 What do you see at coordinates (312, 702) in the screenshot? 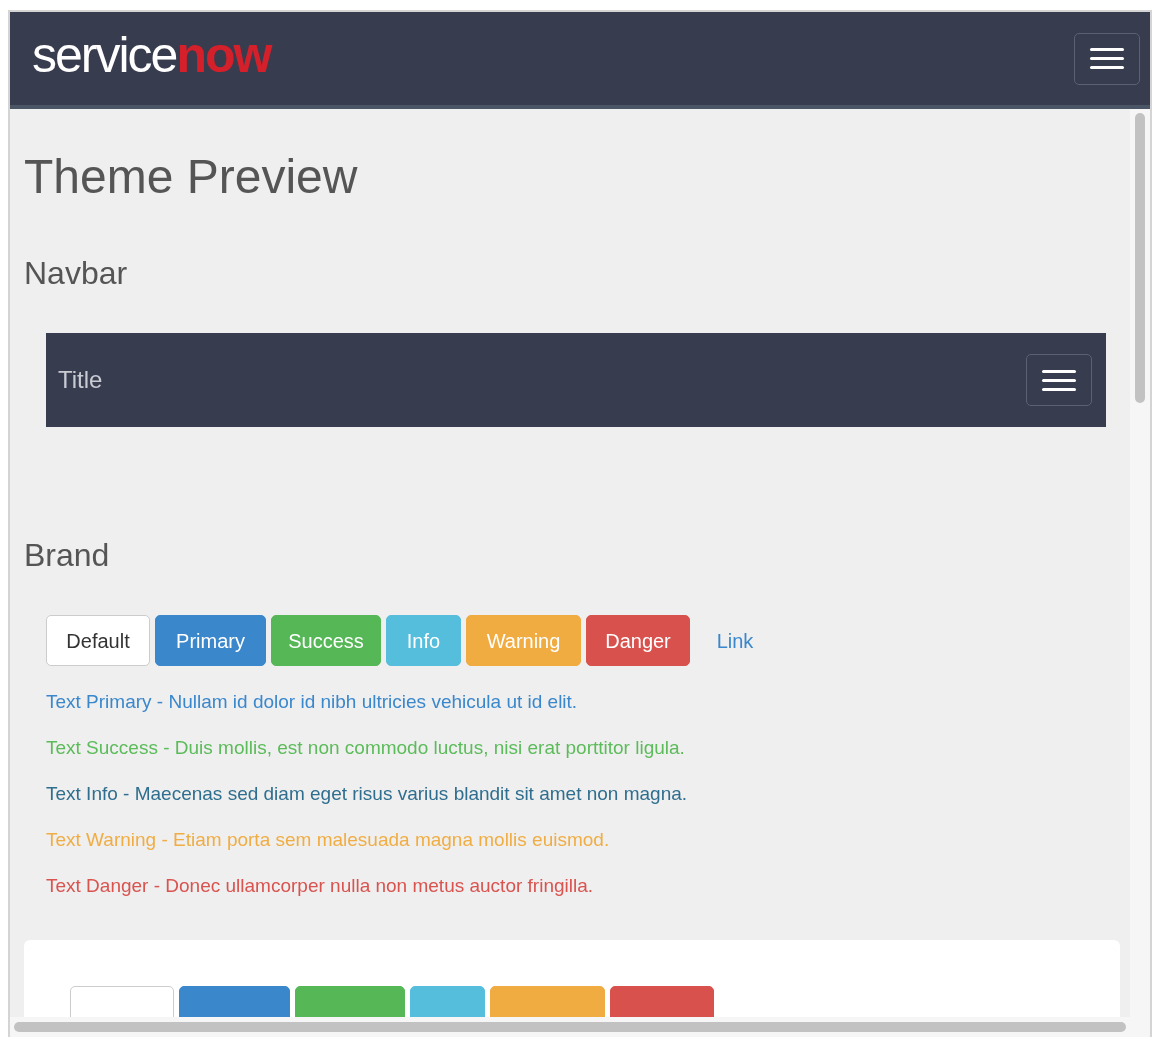
I see `sample-text: Text Primary - Nullam id dolor id nibh ultricies vehicula ut id elit.` at bounding box center [312, 702].